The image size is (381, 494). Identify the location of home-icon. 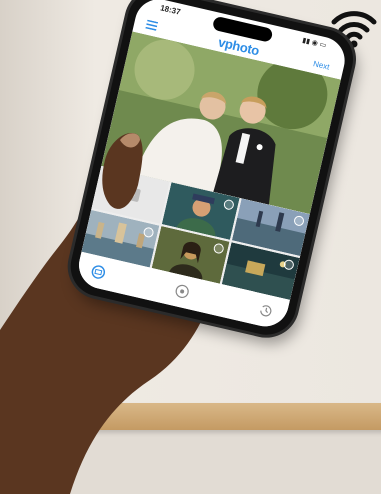
(182, 291).